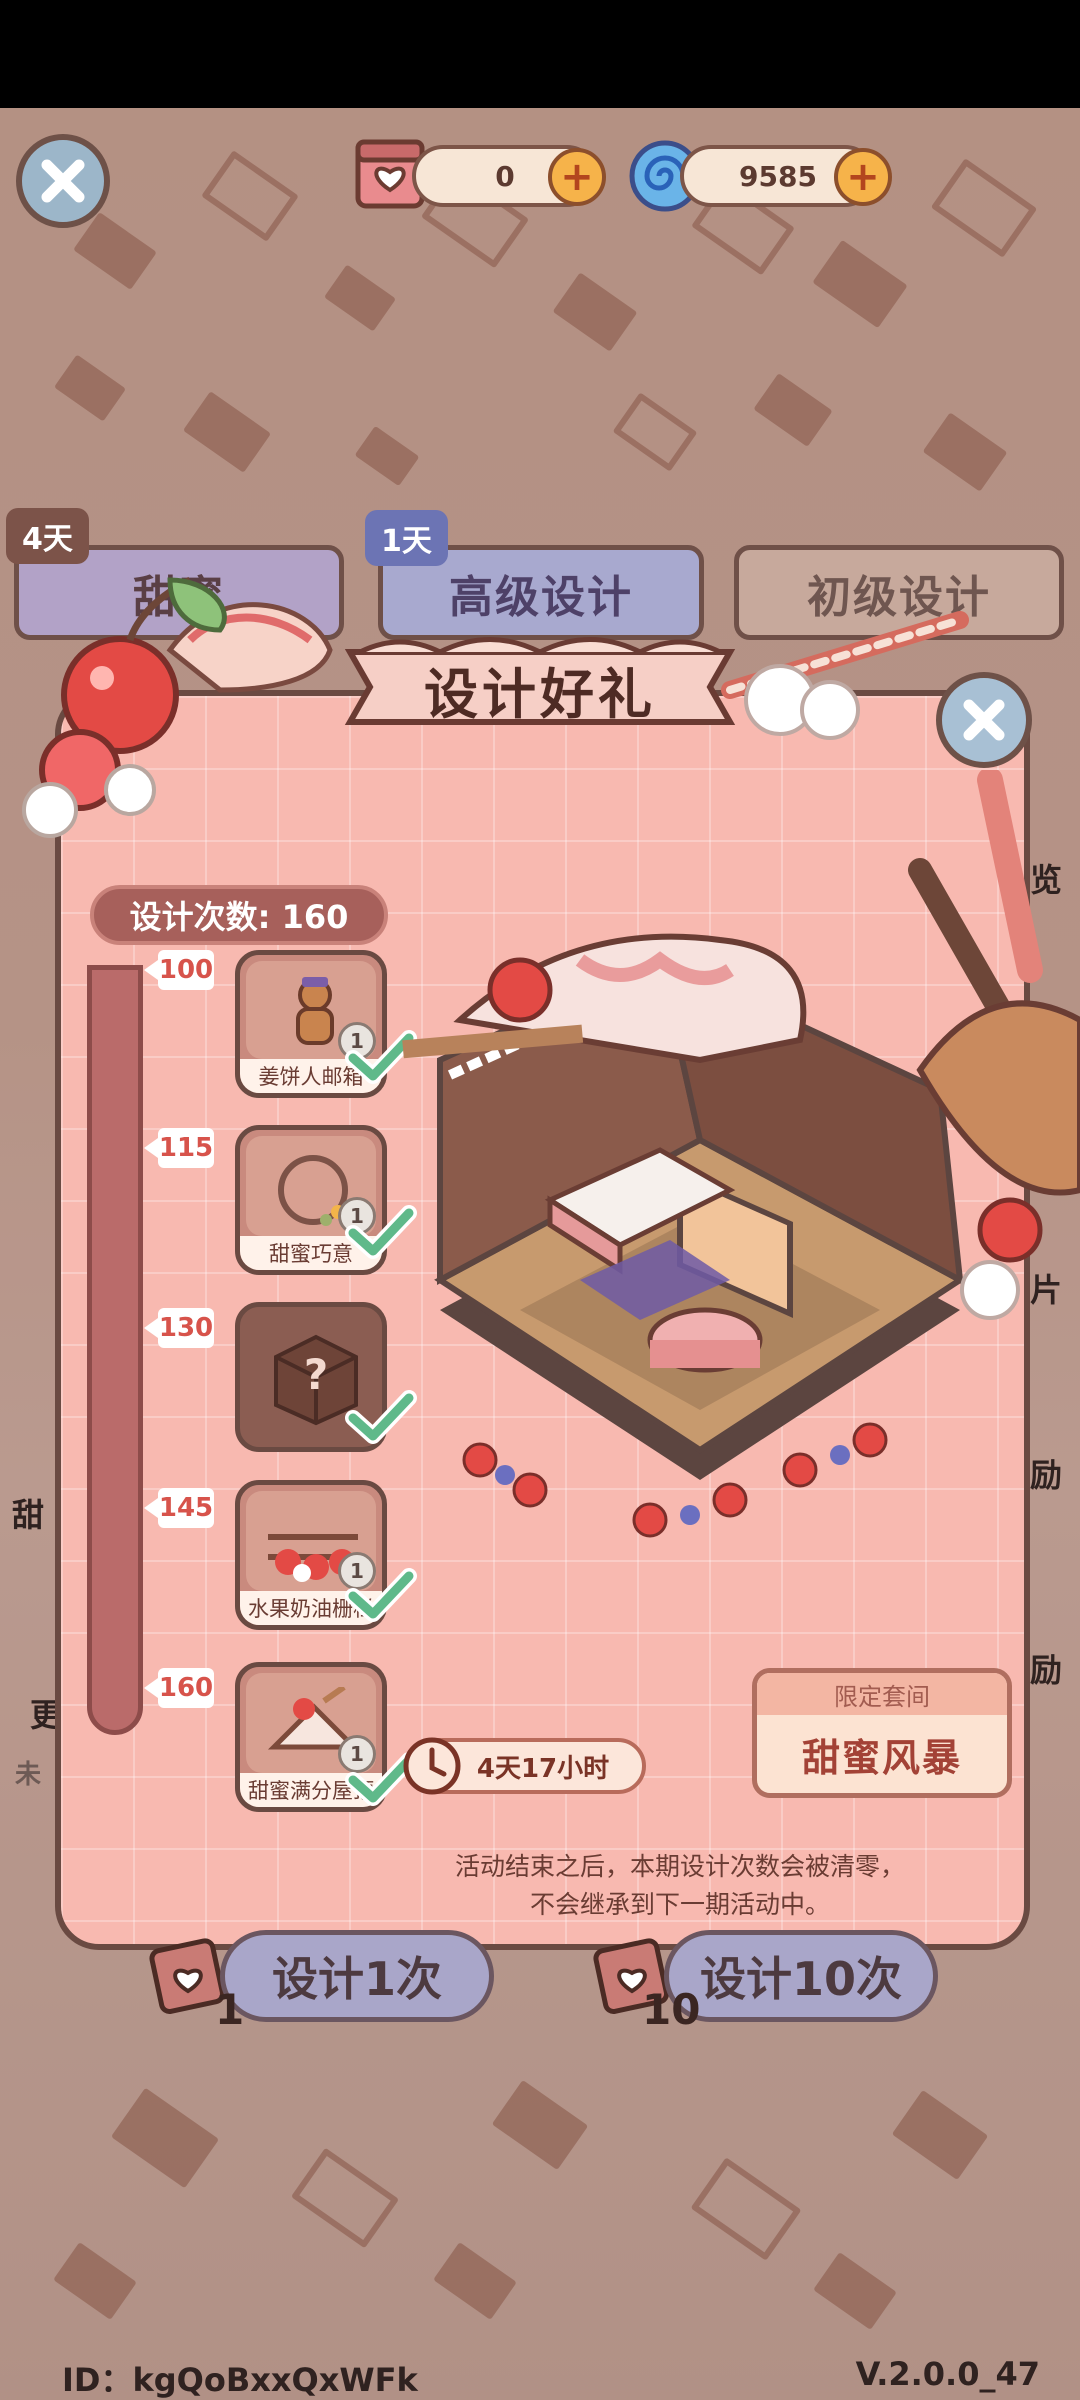 This screenshot has height=2400, width=1080. Describe the element at coordinates (179, 970) in the screenshot. I see `milestone-100: 100` at that location.